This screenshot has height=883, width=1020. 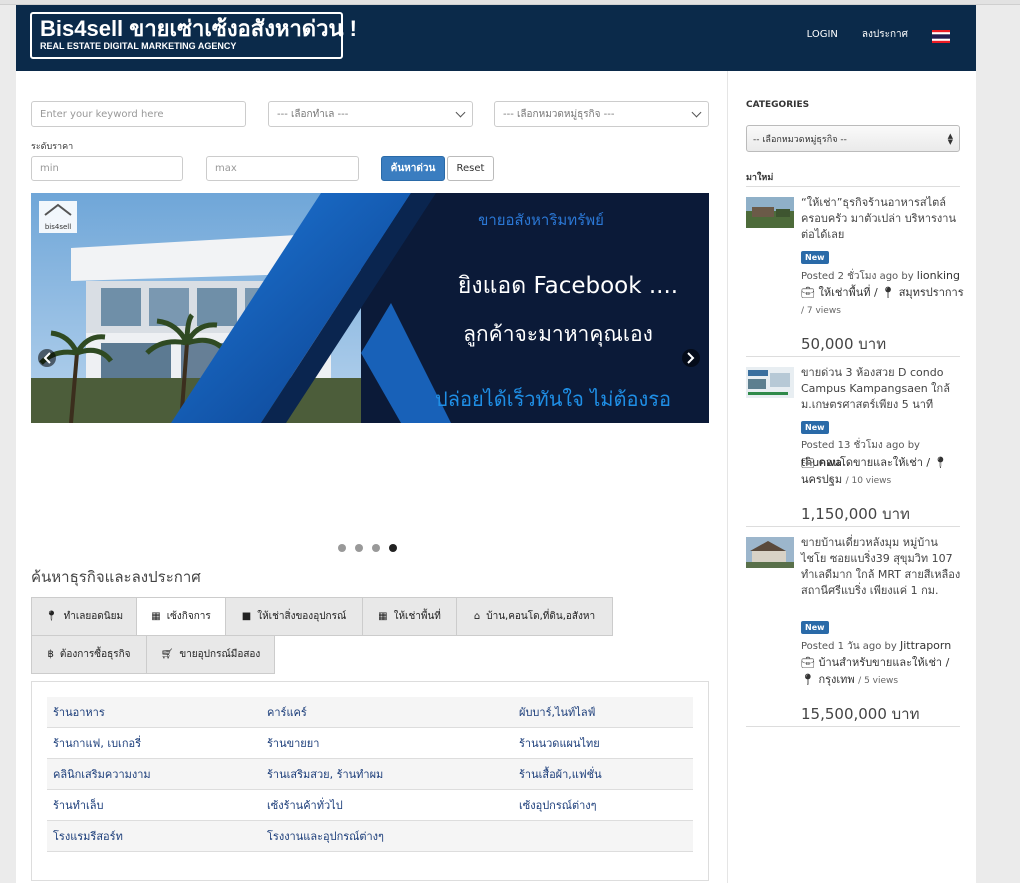 What do you see at coordinates (760, 178) in the screenshot?
I see `new-listings-heading: มาใหม่` at bounding box center [760, 178].